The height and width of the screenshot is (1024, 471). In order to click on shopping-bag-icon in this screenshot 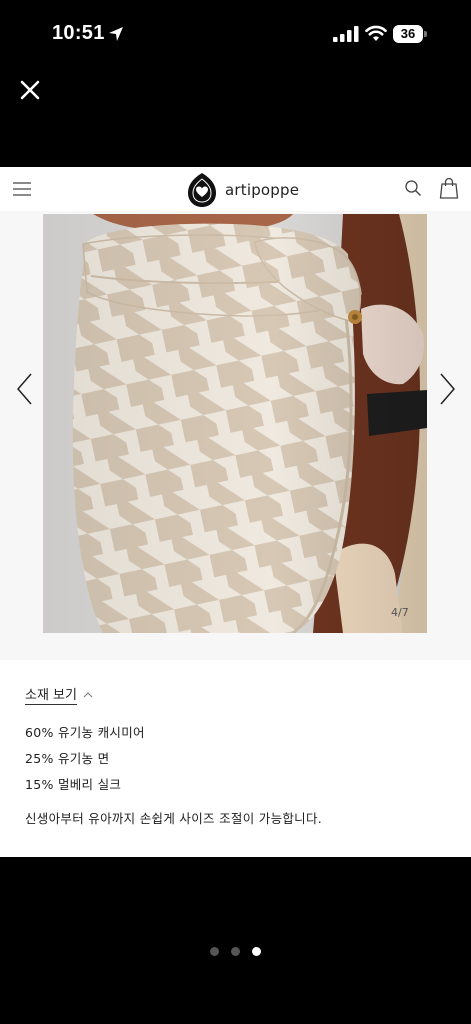, I will do `click(449, 188)`.